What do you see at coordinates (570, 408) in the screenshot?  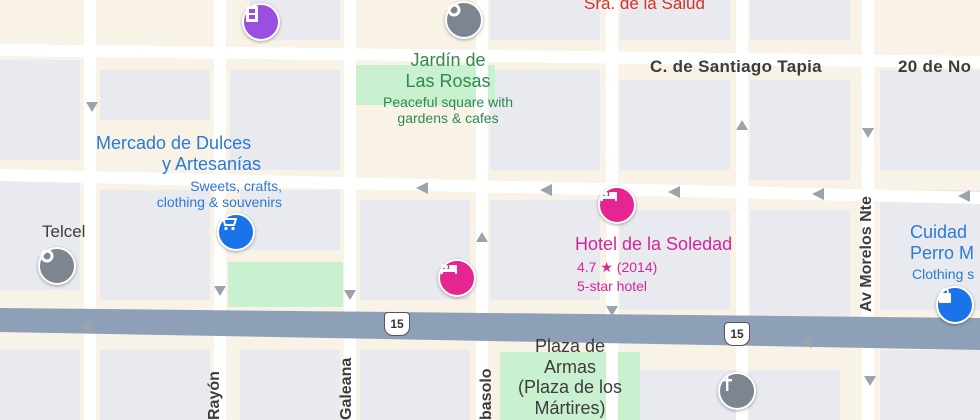 I see `poi-plaza-line4: Mártires)` at bounding box center [570, 408].